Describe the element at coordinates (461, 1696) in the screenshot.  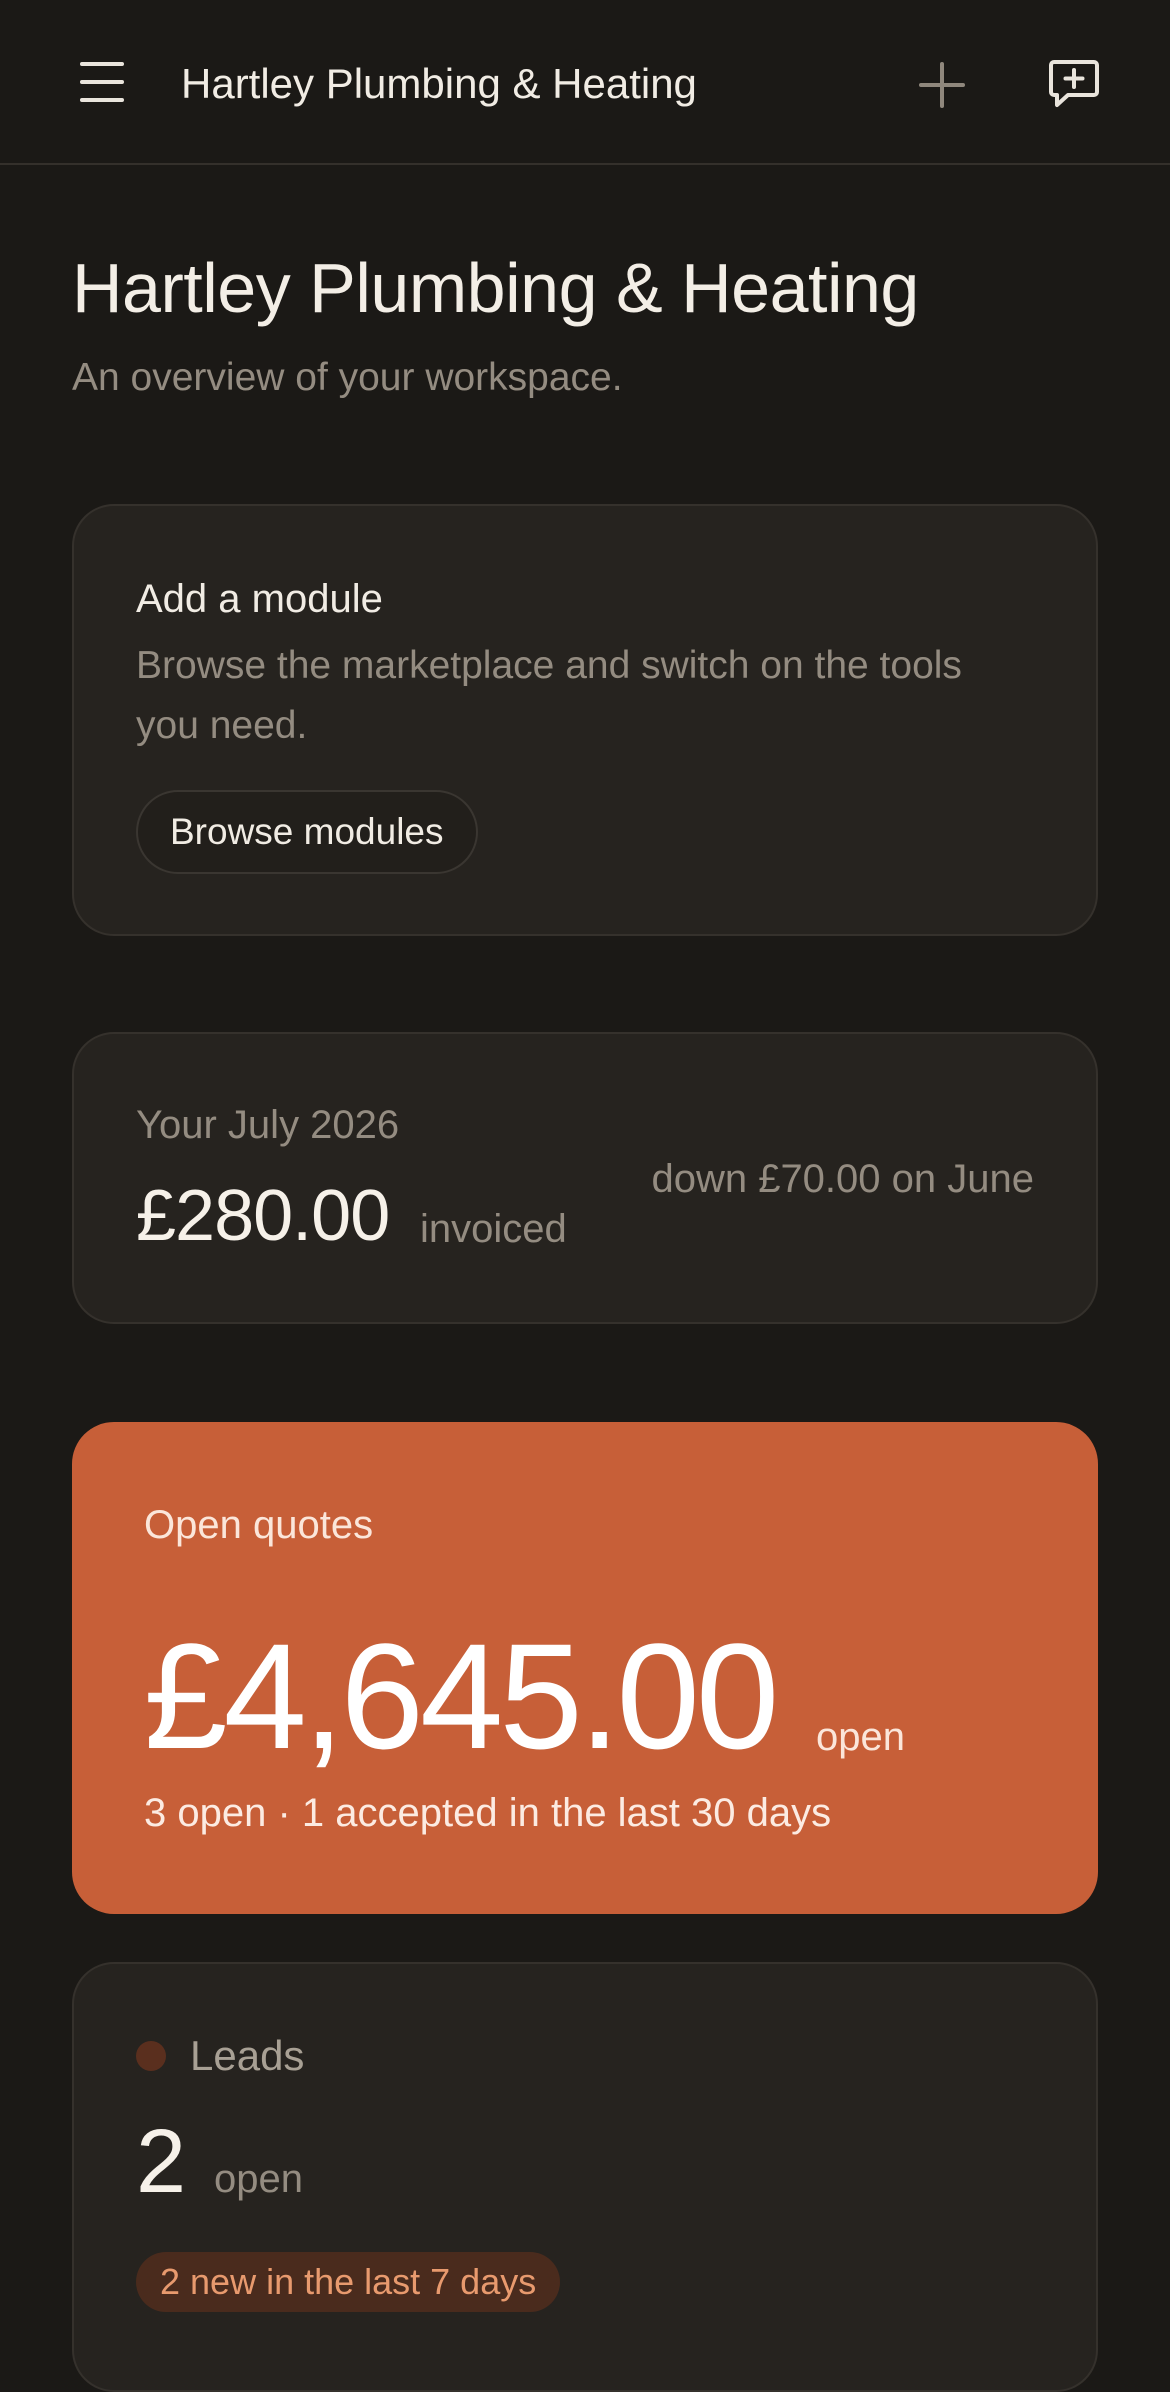
I see `quotes-amount: £4,645.00` at that location.